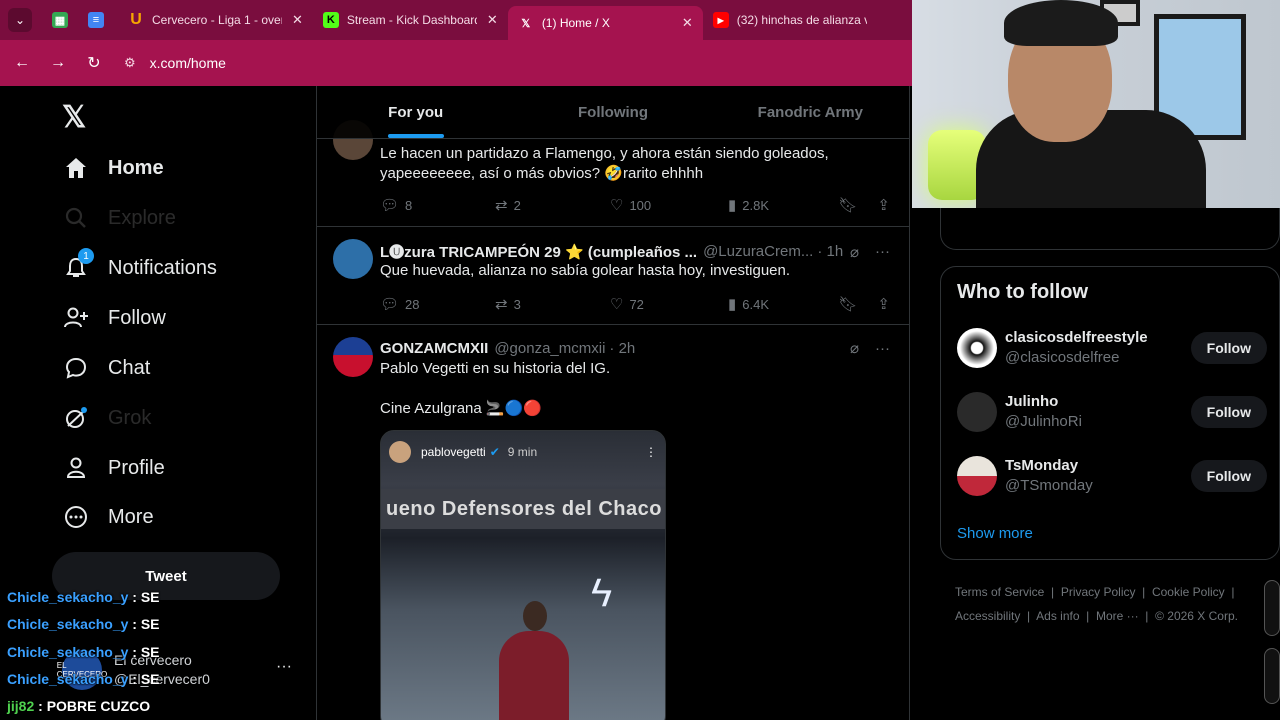  What do you see at coordinates (864, 205) in the screenshot?
I see `post-end-actions: 🔖︎ ⇪` at bounding box center [864, 205].